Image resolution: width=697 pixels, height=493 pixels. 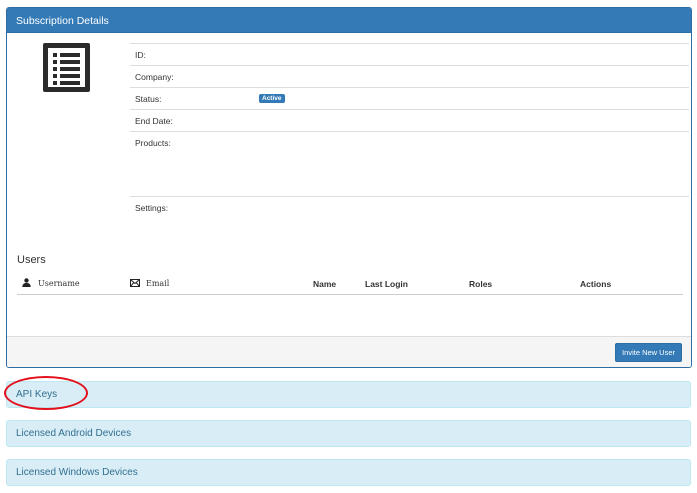 I want to click on api-keys-panel: API Keys, so click(x=348, y=394).